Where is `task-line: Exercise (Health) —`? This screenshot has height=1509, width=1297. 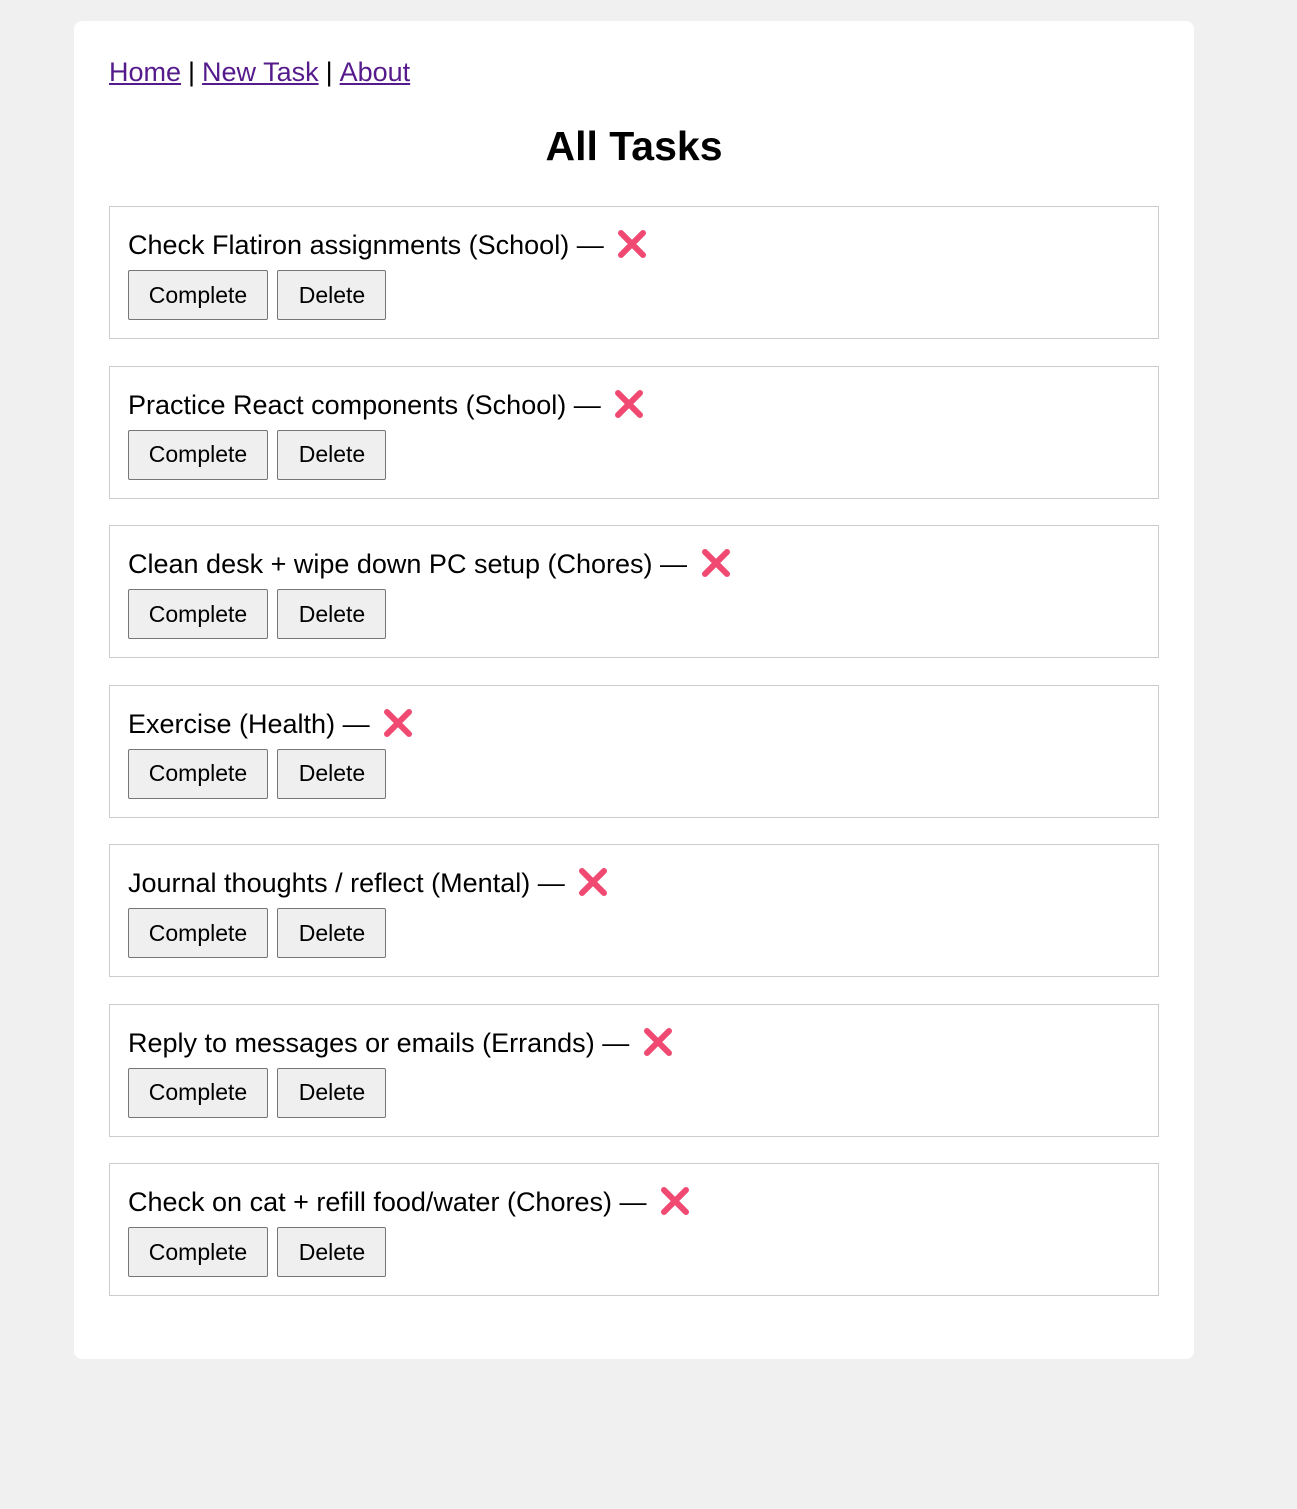 task-line: Exercise (Health) — is located at coordinates (270, 724).